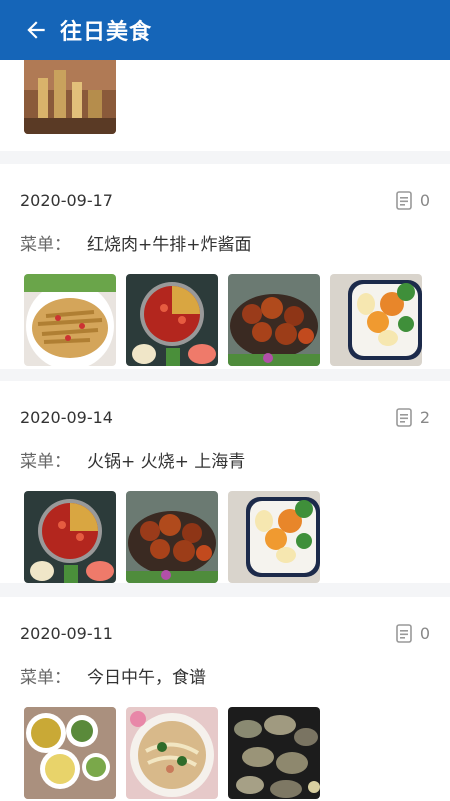 The width and height of the screenshot is (450, 801). Describe the element at coordinates (225, 30) in the screenshot. I see `top-app-bar: 往日美食` at that location.